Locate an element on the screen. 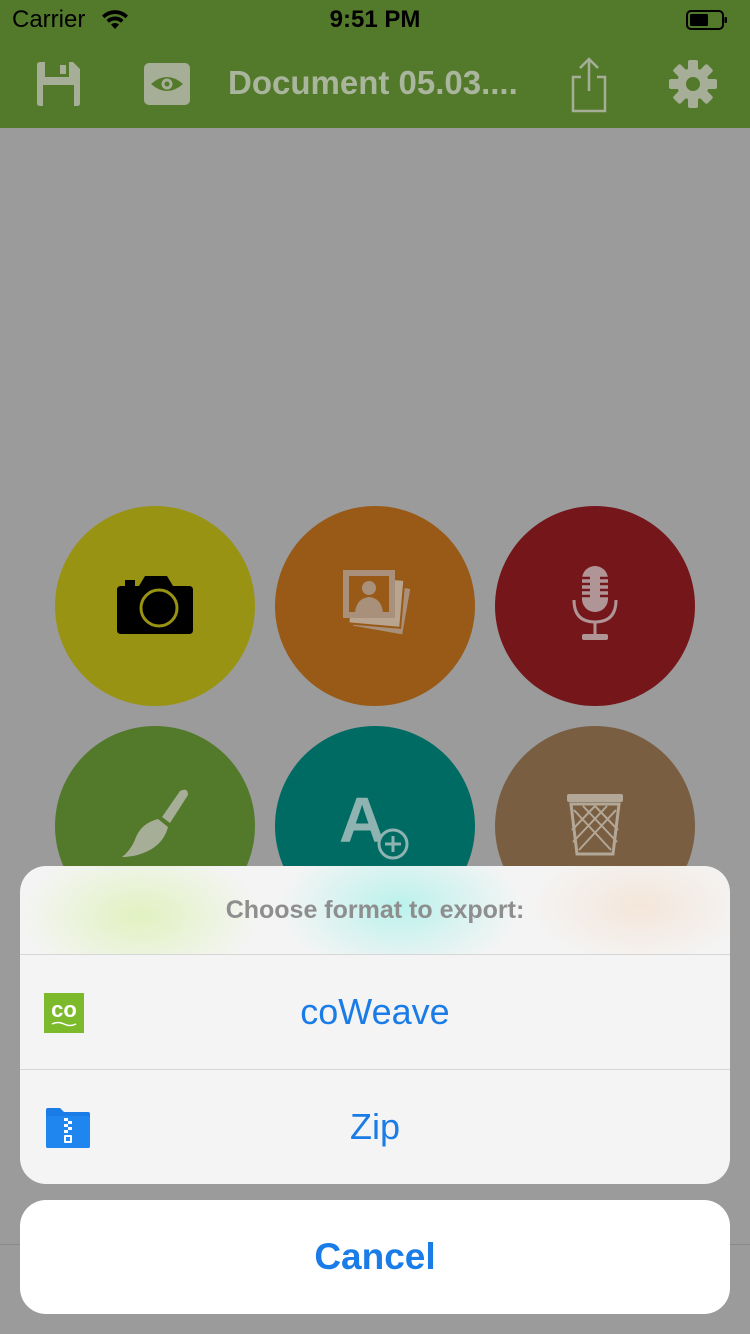 The width and height of the screenshot is (750, 1334). photo-stack-icon is located at coordinates (375, 606).